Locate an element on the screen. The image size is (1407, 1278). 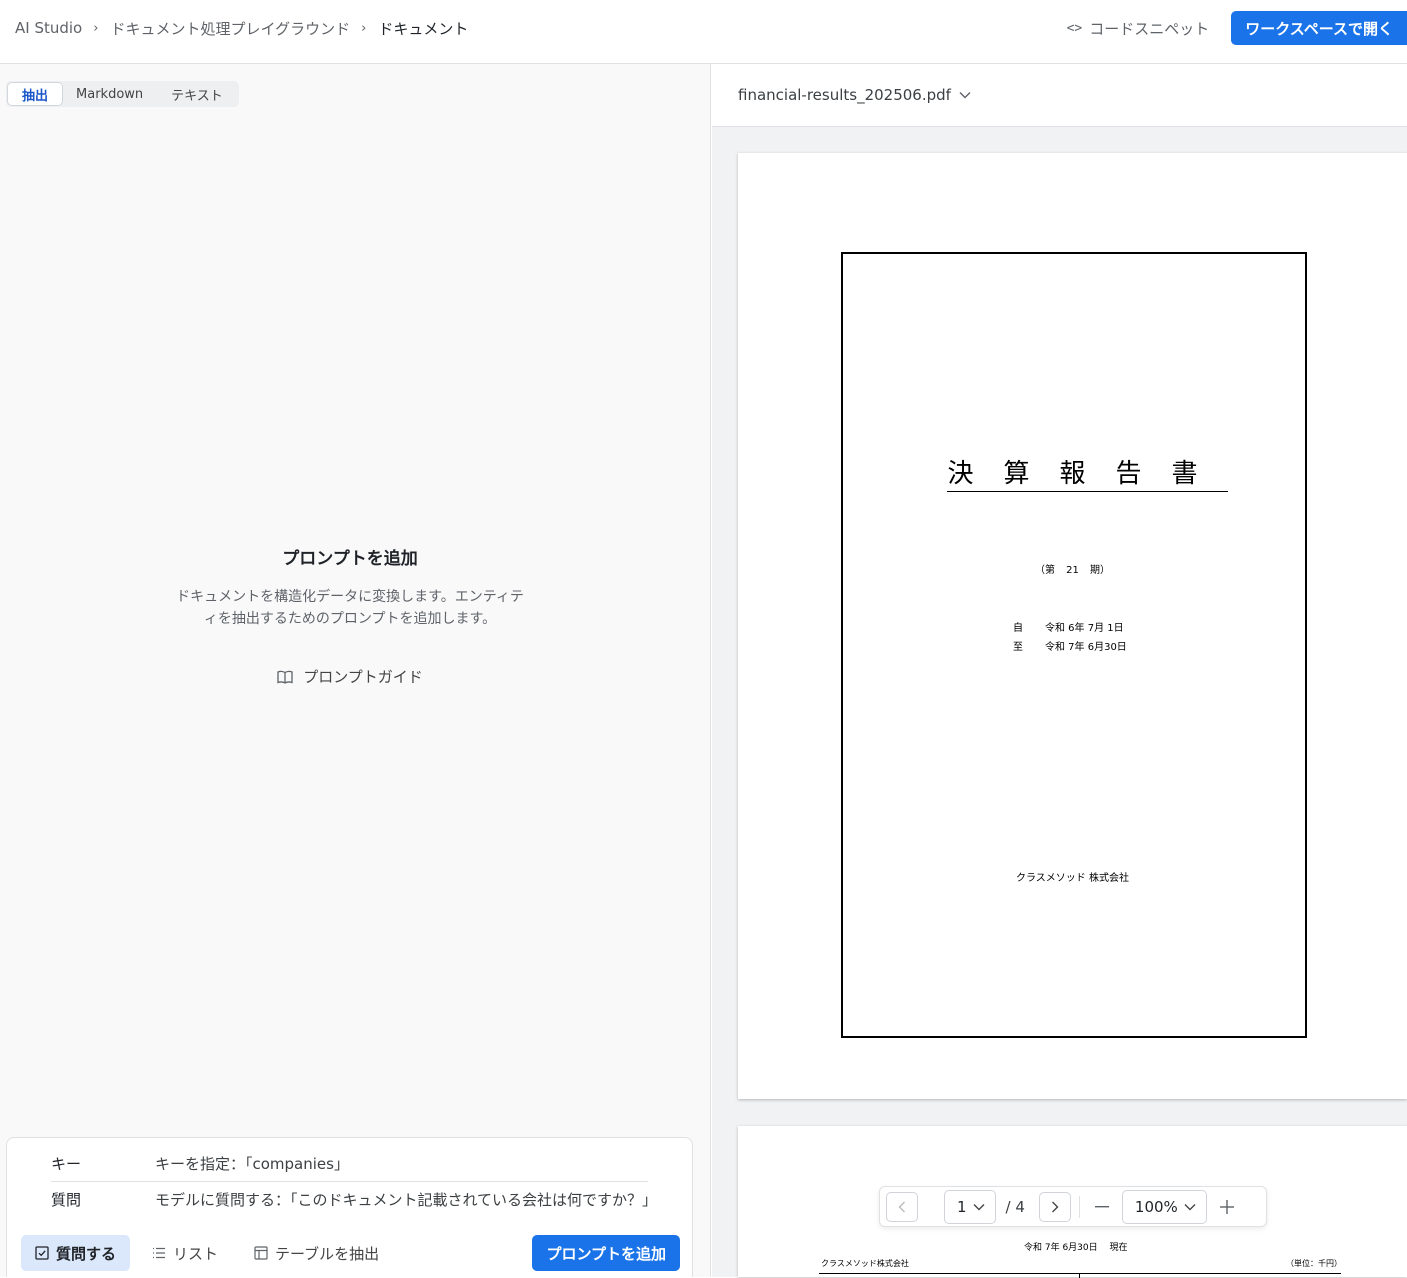
prev-page-button is located at coordinates (902, 1206).